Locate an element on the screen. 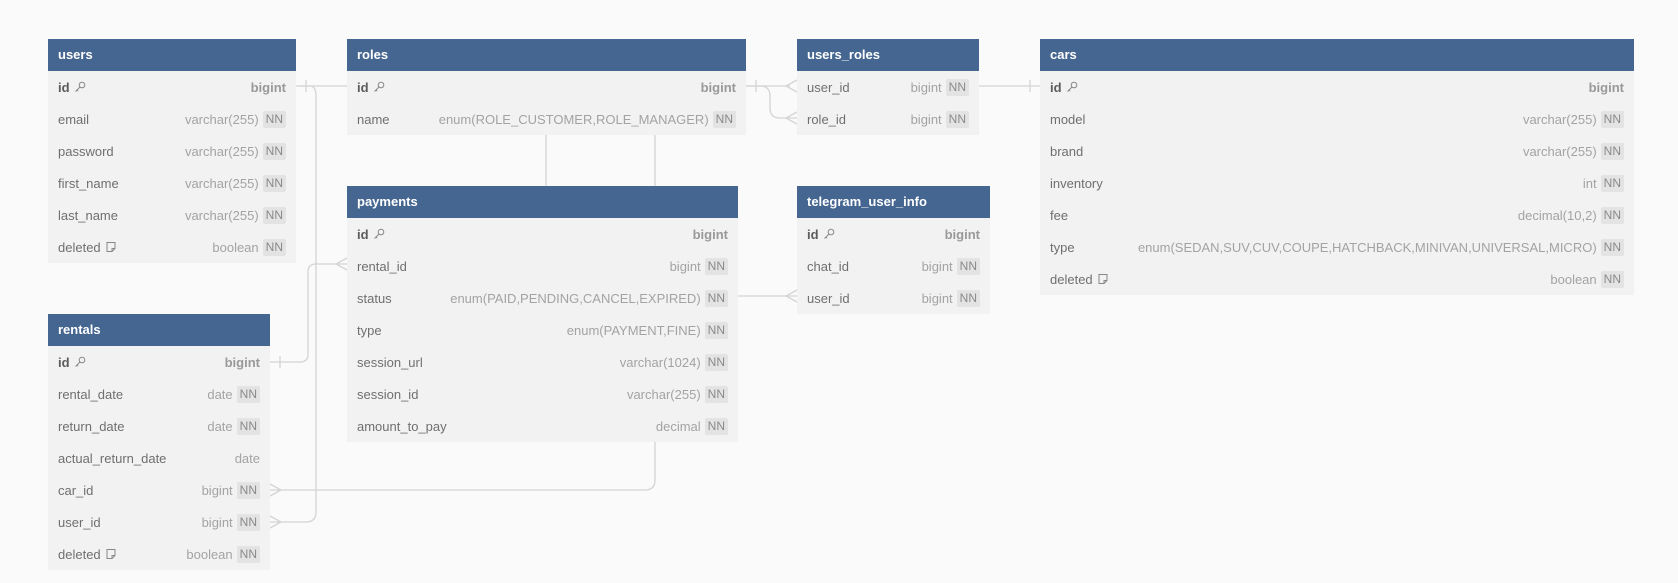 The width and height of the screenshot is (1678, 583). field-row: name enum(ROLE_CUSTOMER,ROLE_MANAGER) NN is located at coordinates (546, 119).